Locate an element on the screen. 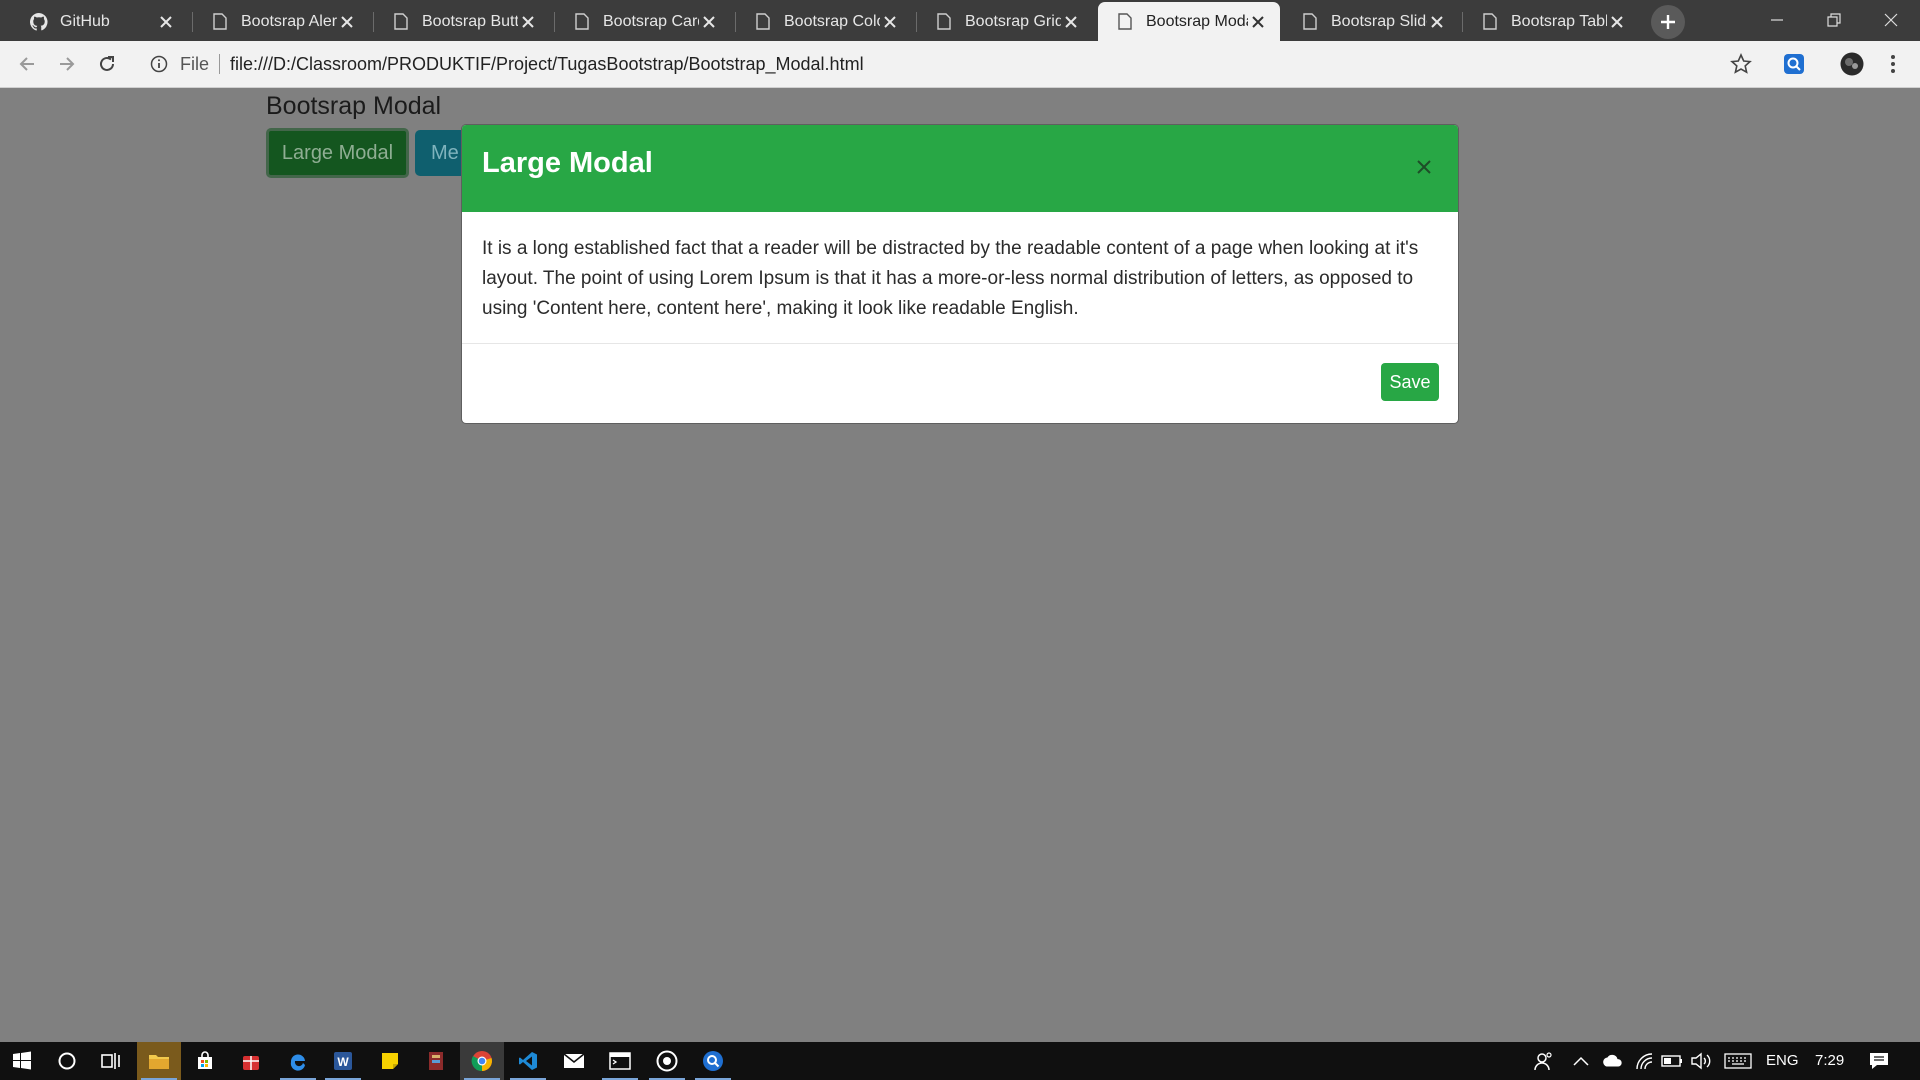  tab-bootstrap-table: Bootsrap Table is located at coordinates (1551, 21).